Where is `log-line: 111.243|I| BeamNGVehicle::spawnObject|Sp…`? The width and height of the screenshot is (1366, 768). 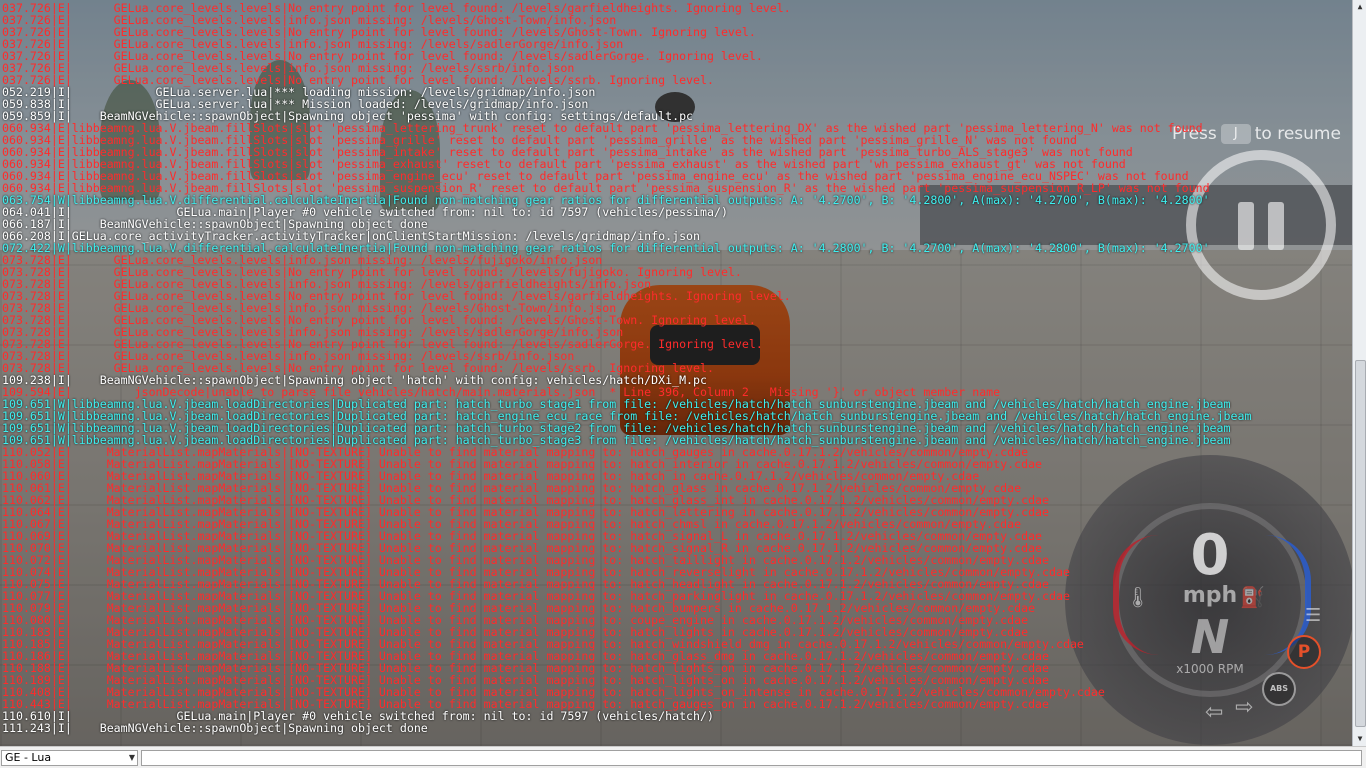 log-line: 111.243|I| BeamNGVehicle::spawnObject|Sp… is located at coordinates (215, 728).